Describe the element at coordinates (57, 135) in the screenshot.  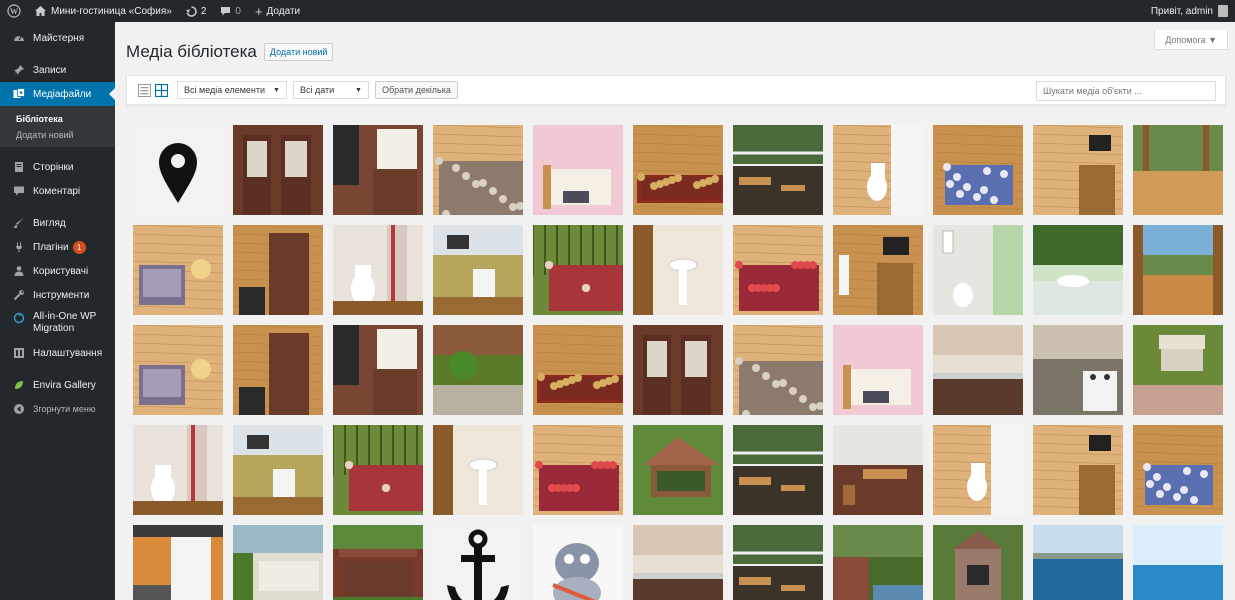
I see `submenu-add-new: Додати новий` at that location.